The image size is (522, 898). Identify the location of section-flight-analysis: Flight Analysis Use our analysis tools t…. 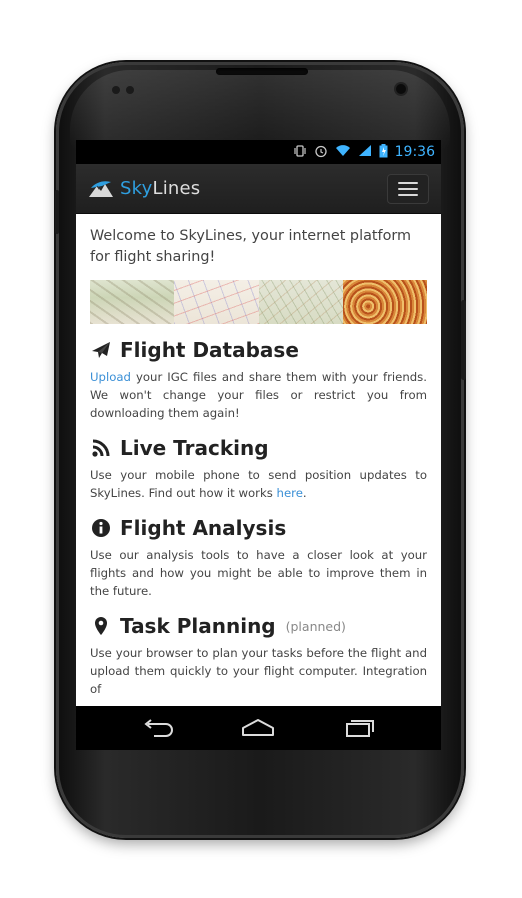
(258, 558).